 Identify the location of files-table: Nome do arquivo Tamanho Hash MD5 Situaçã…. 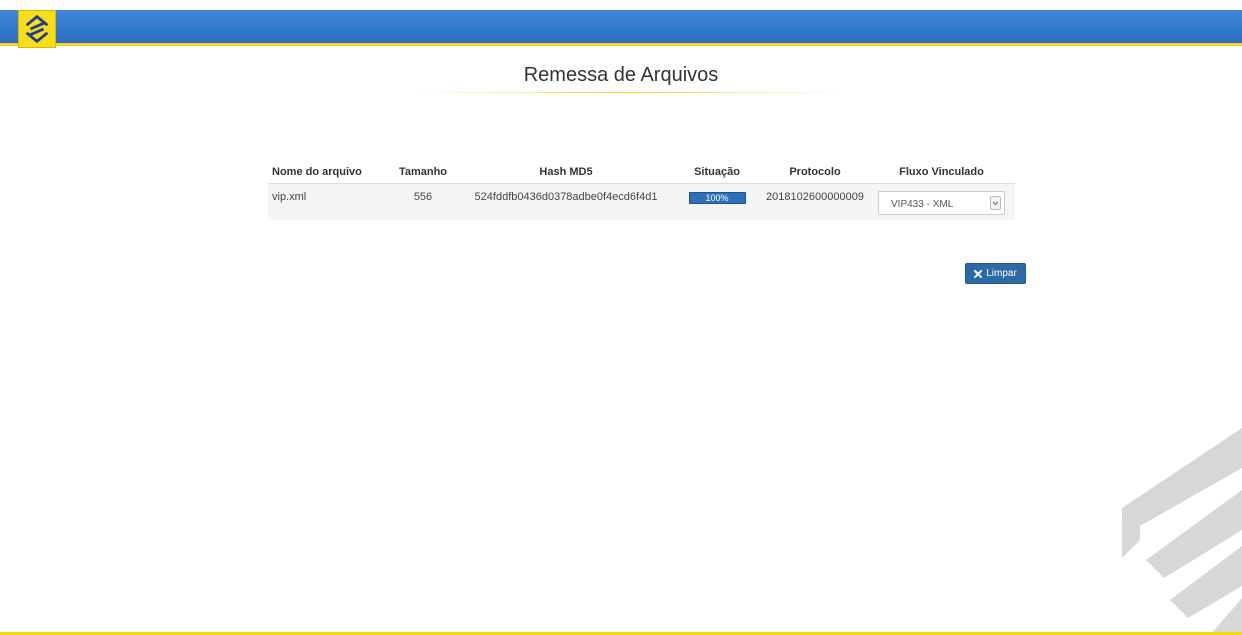
(641, 190).